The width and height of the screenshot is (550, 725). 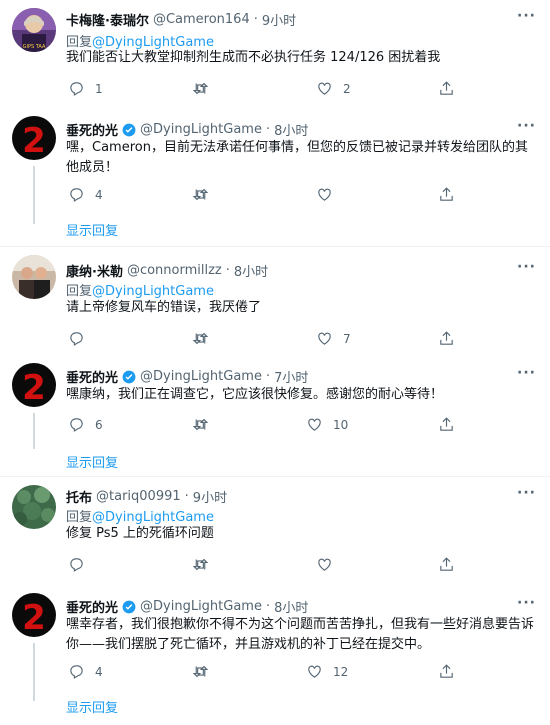 What do you see at coordinates (99, 88) in the screenshot?
I see `reply-count: 1` at bounding box center [99, 88].